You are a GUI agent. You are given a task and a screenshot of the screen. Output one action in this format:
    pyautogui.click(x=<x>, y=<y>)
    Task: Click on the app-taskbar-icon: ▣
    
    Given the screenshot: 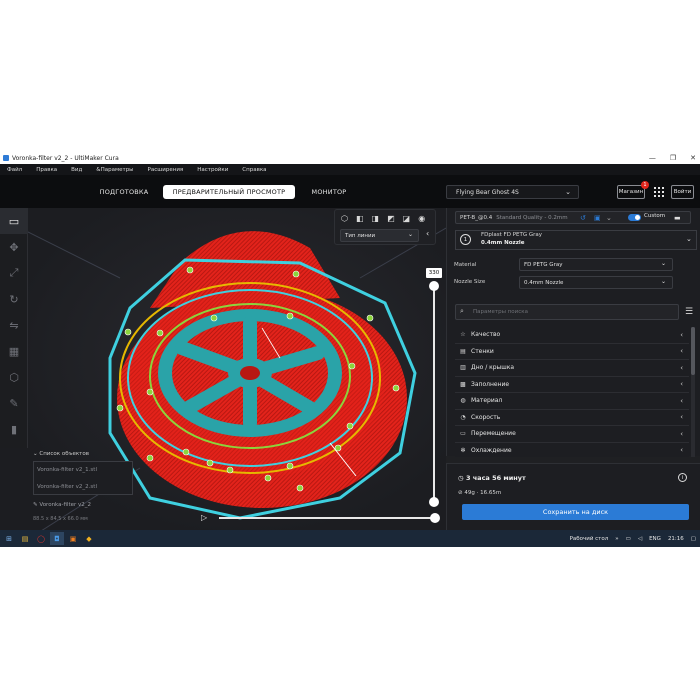 What is the action you would take?
    pyautogui.click(x=73, y=538)
    